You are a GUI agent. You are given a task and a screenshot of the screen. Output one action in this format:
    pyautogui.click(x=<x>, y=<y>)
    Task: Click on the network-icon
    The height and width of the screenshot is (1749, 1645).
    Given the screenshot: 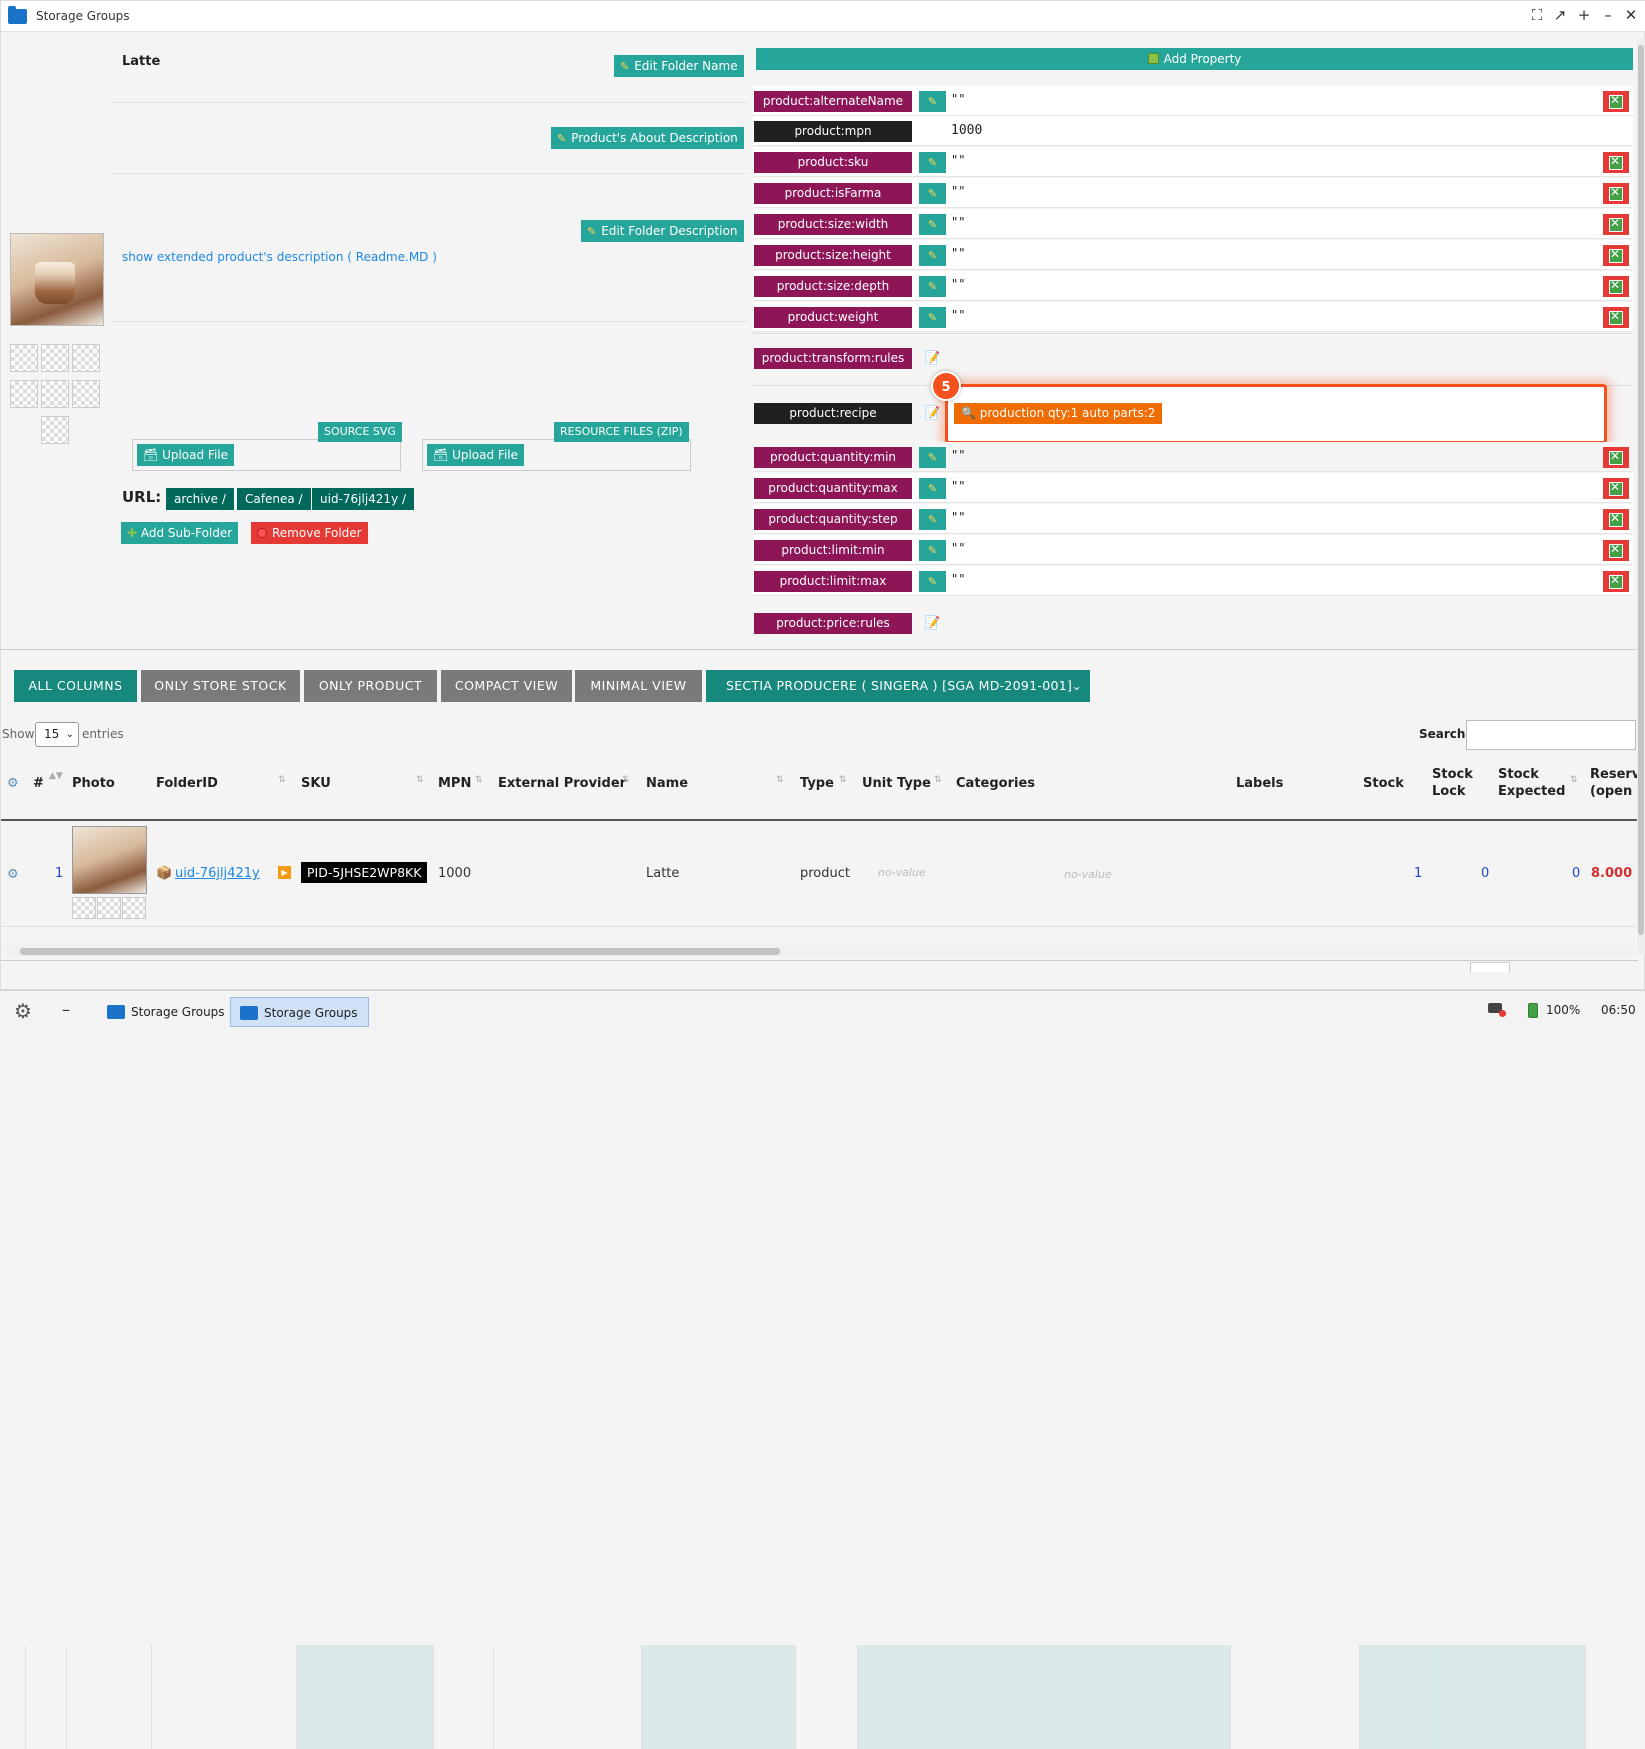 What is the action you would take?
    pyautogui.click(x=1497, y=1010)
    